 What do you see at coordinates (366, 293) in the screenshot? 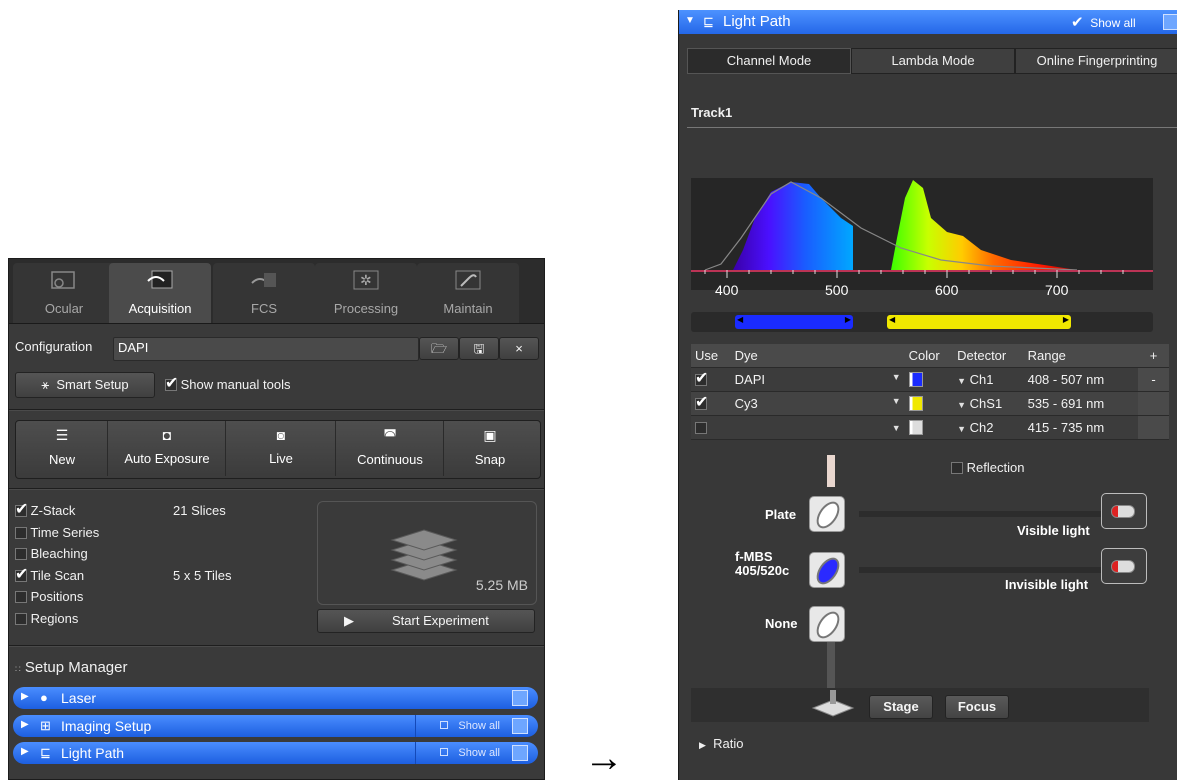
I see `tab-processing: ✲ Processing` at bounding box center [366, 293].